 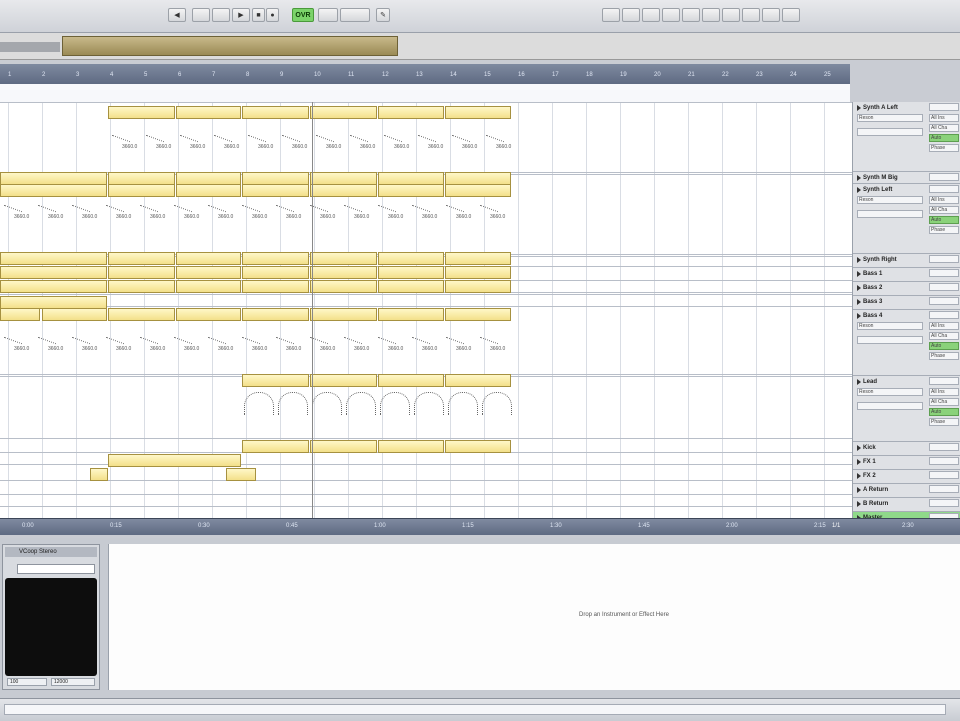 I want to click on track-name: Synth M Big, so click(x=892, y=178).